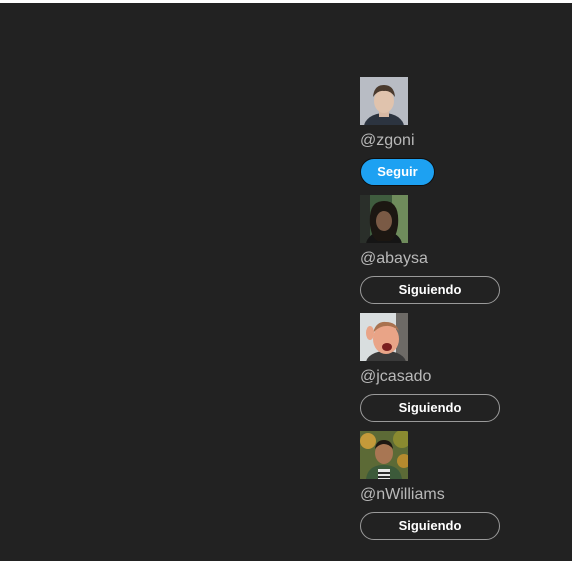  I want to click on user-card-jcasado: @jcasado Siguiendo, so click(460, 372).